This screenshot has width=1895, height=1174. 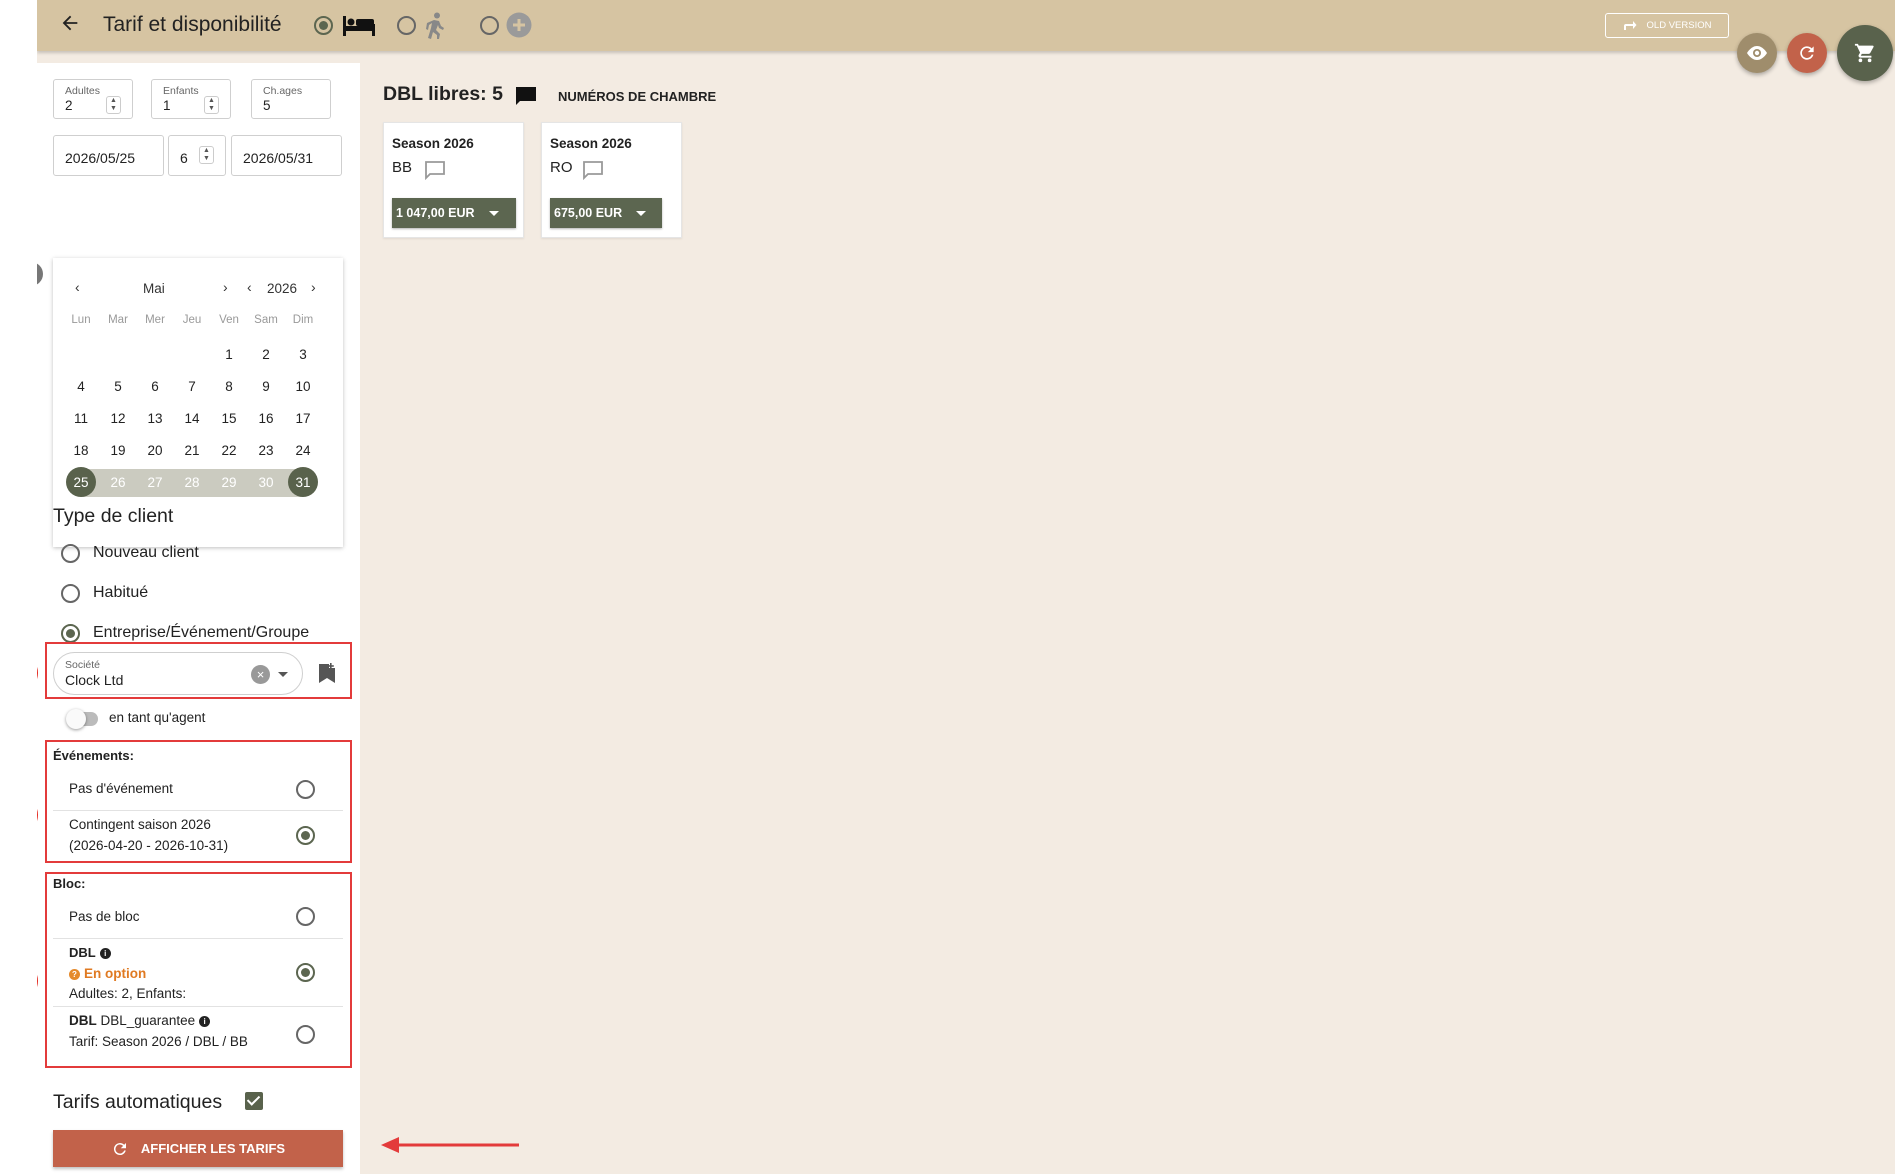 What do you see at coordinates (192, 419) in the screenshot?
I see `calendar-day: 14` at bounding box center [192, 419].